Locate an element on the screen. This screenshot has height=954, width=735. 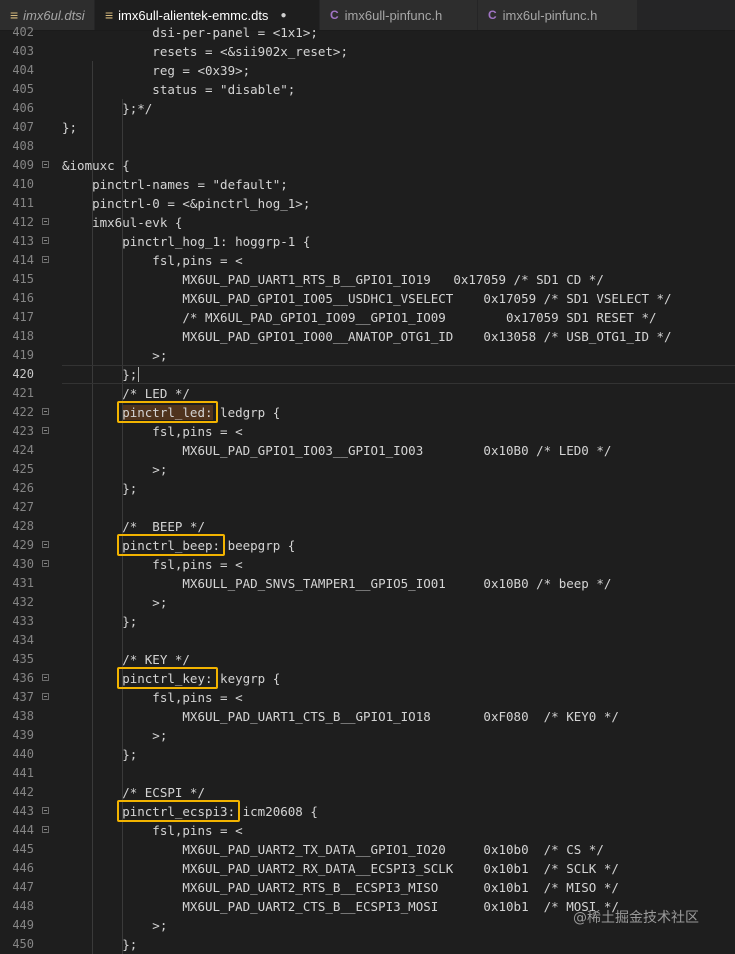
code-line: 432 >; is located at coordinates (367, 602).